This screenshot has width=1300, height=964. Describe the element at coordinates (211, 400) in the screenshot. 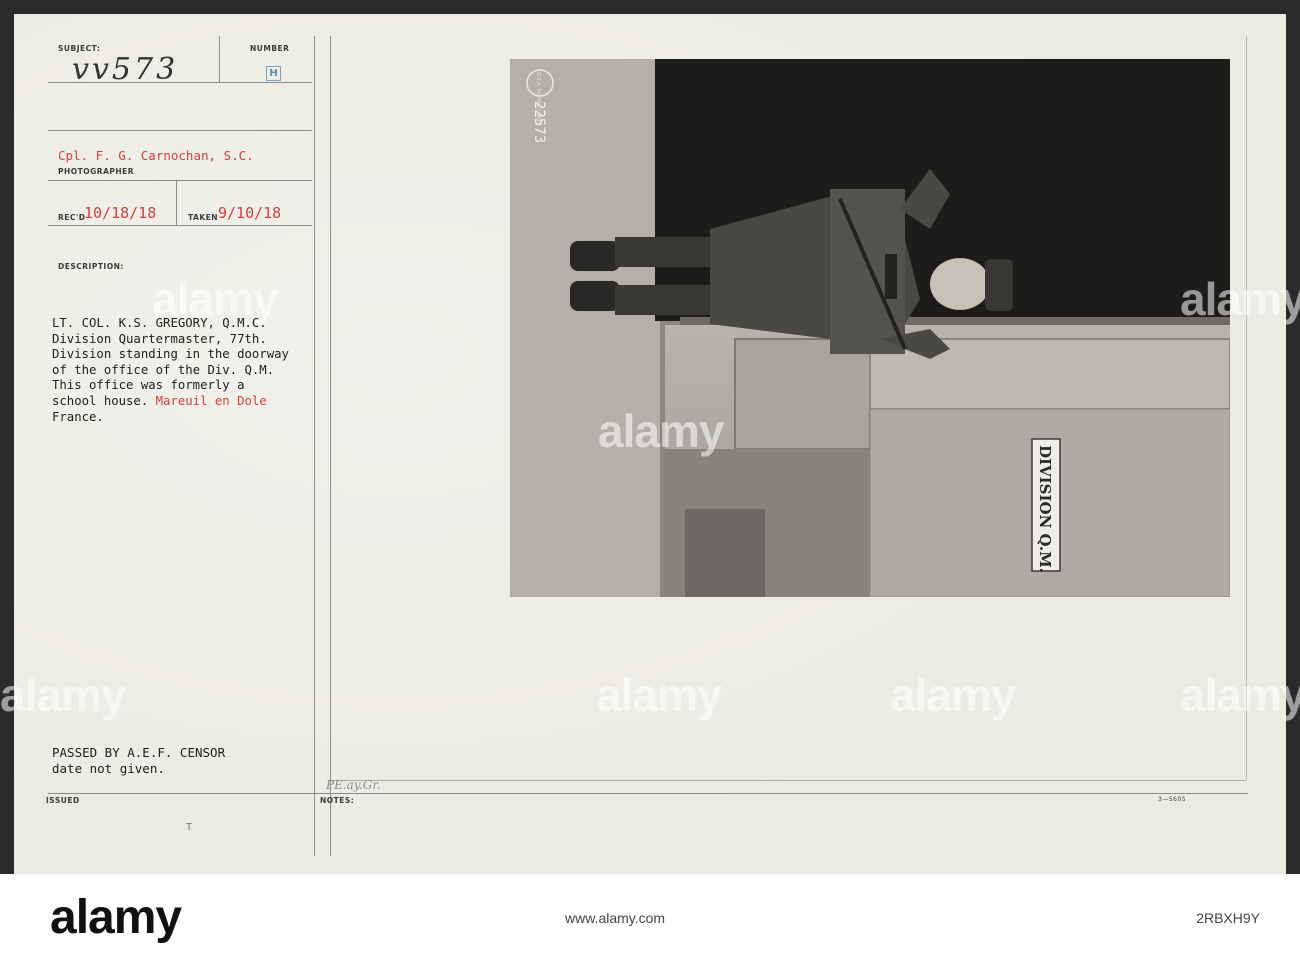

I see `description-place: Mareuil en Dole` at that location.